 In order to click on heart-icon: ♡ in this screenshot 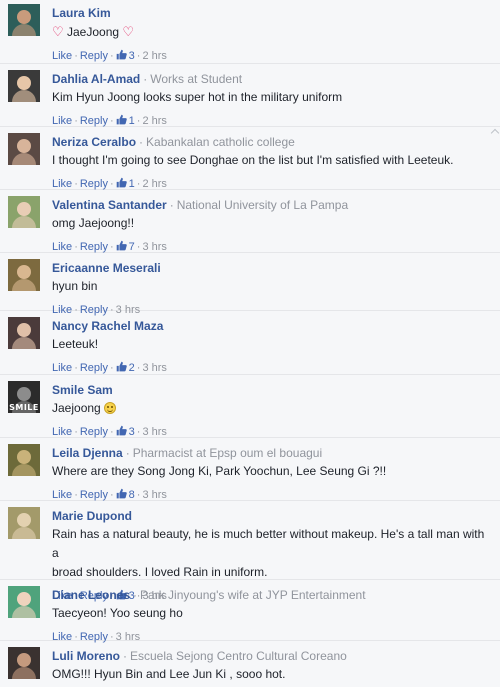, I will do `click(58, 31)`.